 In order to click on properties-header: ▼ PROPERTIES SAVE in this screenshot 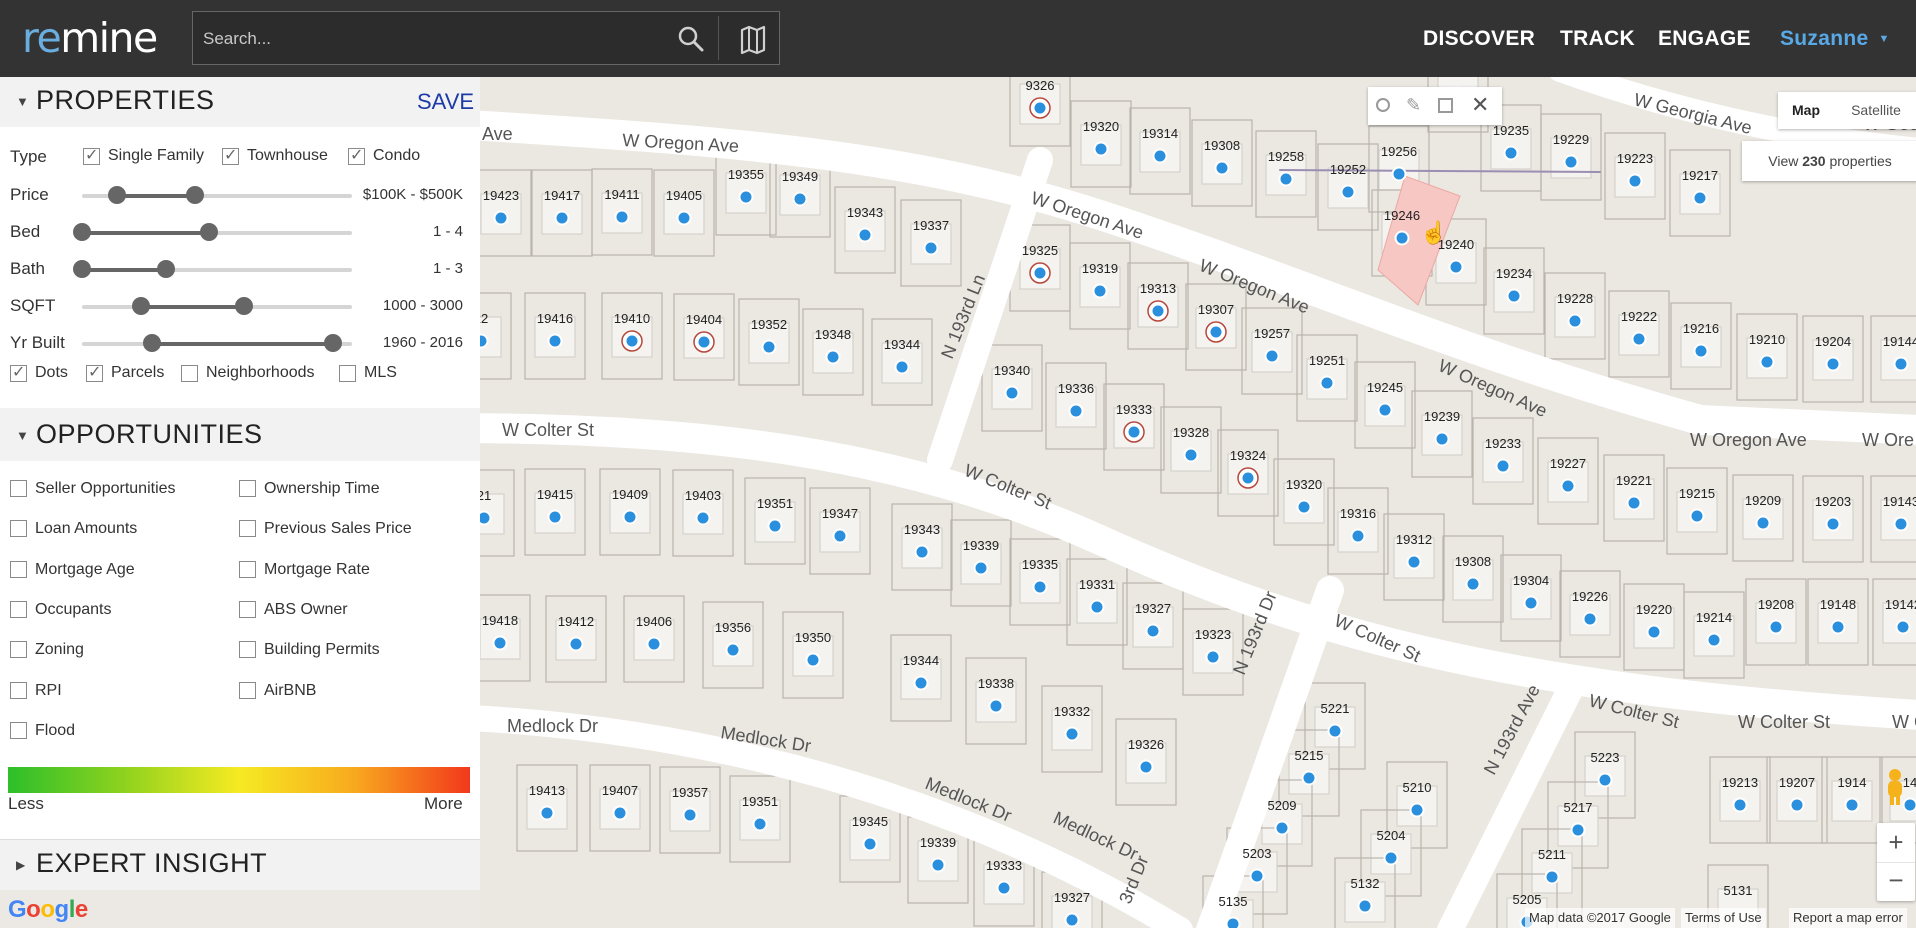, I will do `click(240, 102)`.